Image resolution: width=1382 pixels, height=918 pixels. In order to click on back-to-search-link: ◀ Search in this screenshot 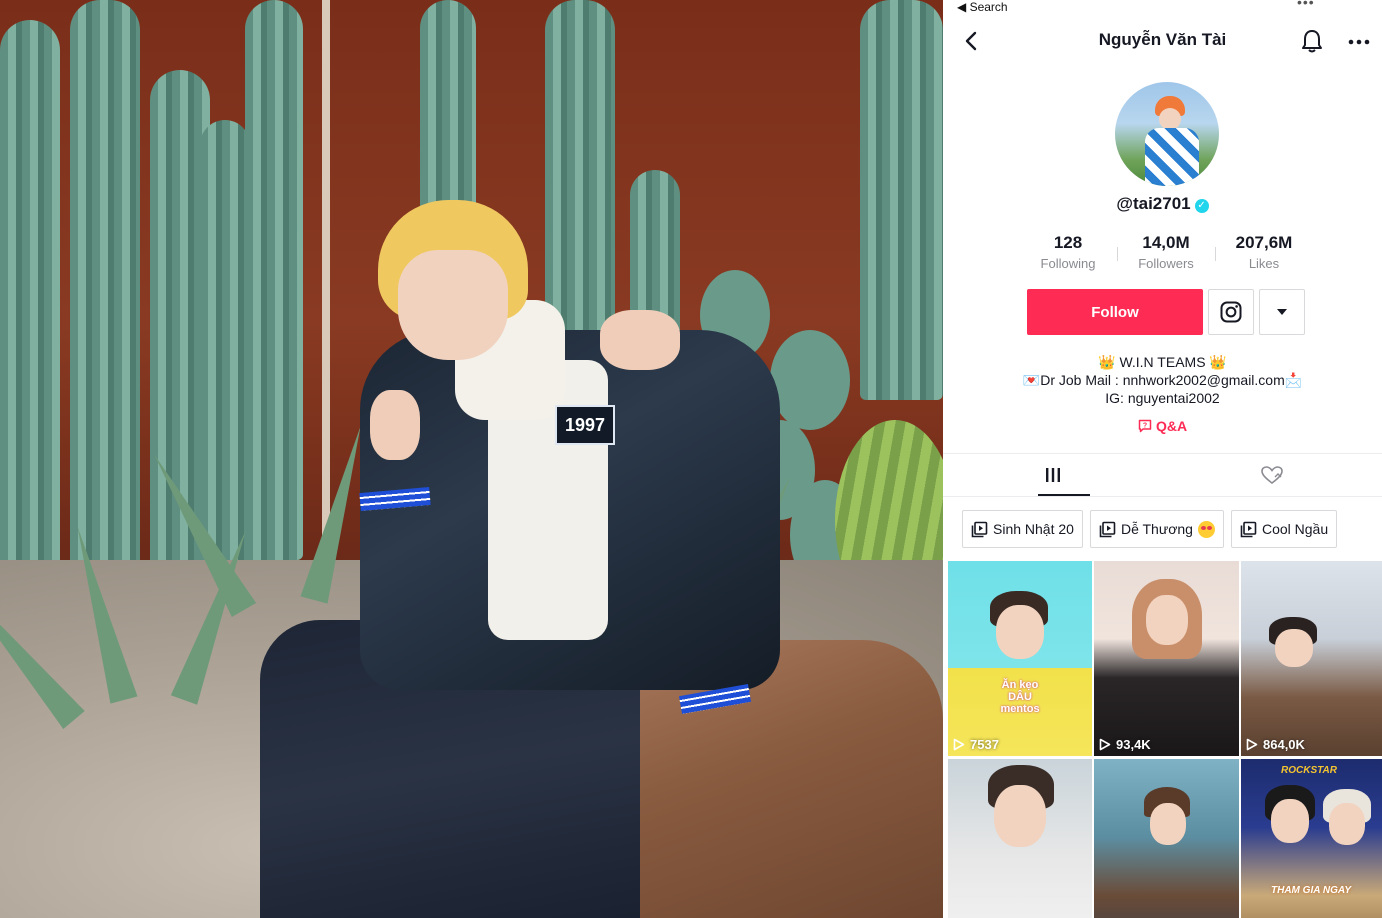, I will do `click(982, 7)`.